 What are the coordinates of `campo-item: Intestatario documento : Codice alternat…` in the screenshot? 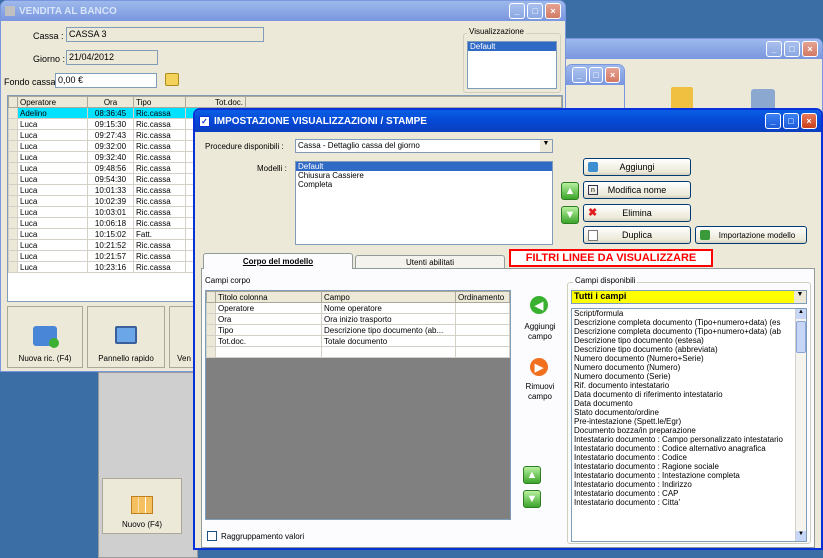 It's located at (683, 448).